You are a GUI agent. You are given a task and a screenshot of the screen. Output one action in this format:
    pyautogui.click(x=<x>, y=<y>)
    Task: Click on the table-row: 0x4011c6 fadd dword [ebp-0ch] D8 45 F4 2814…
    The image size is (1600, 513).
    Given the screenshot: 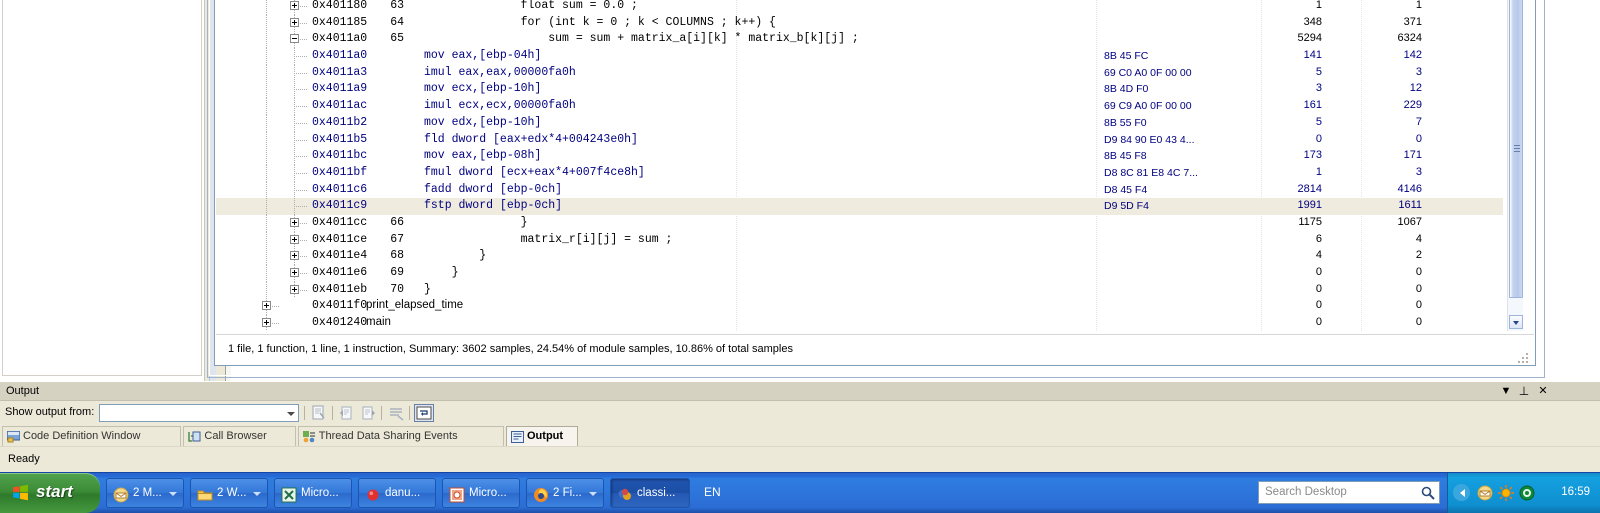 What is the action you would take?
    pyautogui.click(x=859, y=190)
    